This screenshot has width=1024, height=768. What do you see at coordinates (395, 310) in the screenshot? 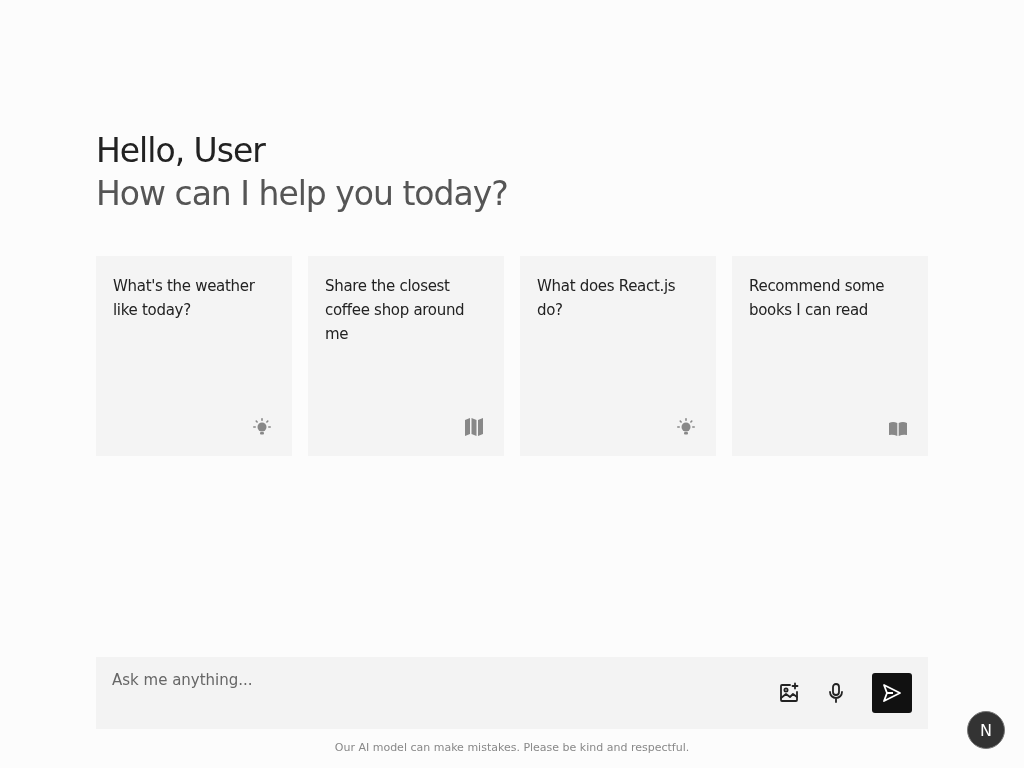
I see `suggestion-text: Share the closest coffee shop around me` at bounding box center [395, 310].